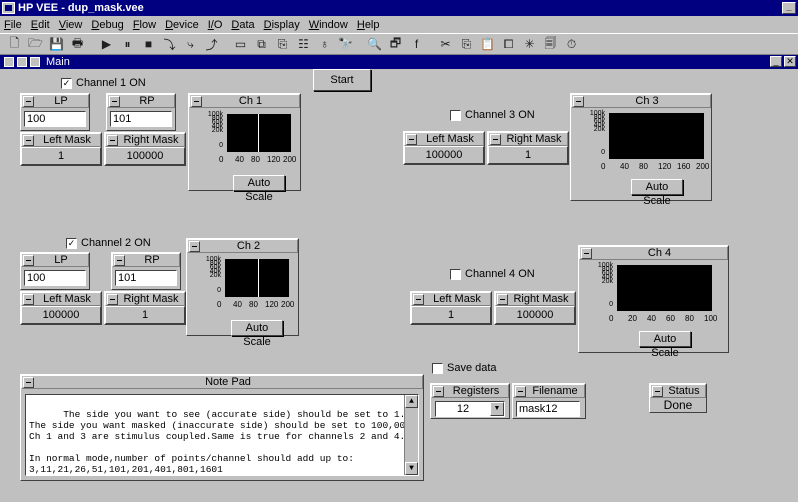  I want to click on filename-input: mask12, so click(548, 409).